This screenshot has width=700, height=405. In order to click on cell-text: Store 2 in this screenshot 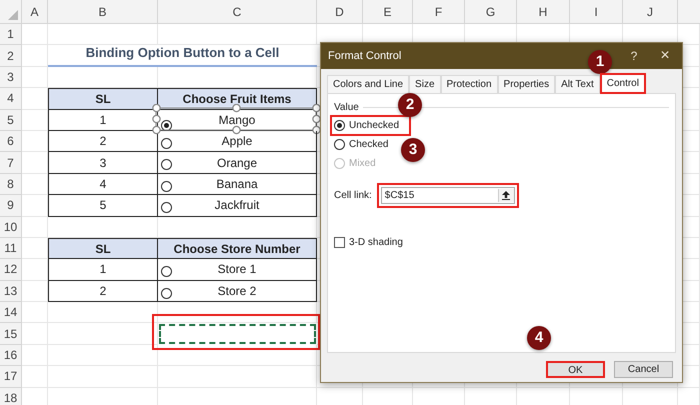, I will do `click(237, 291)`.